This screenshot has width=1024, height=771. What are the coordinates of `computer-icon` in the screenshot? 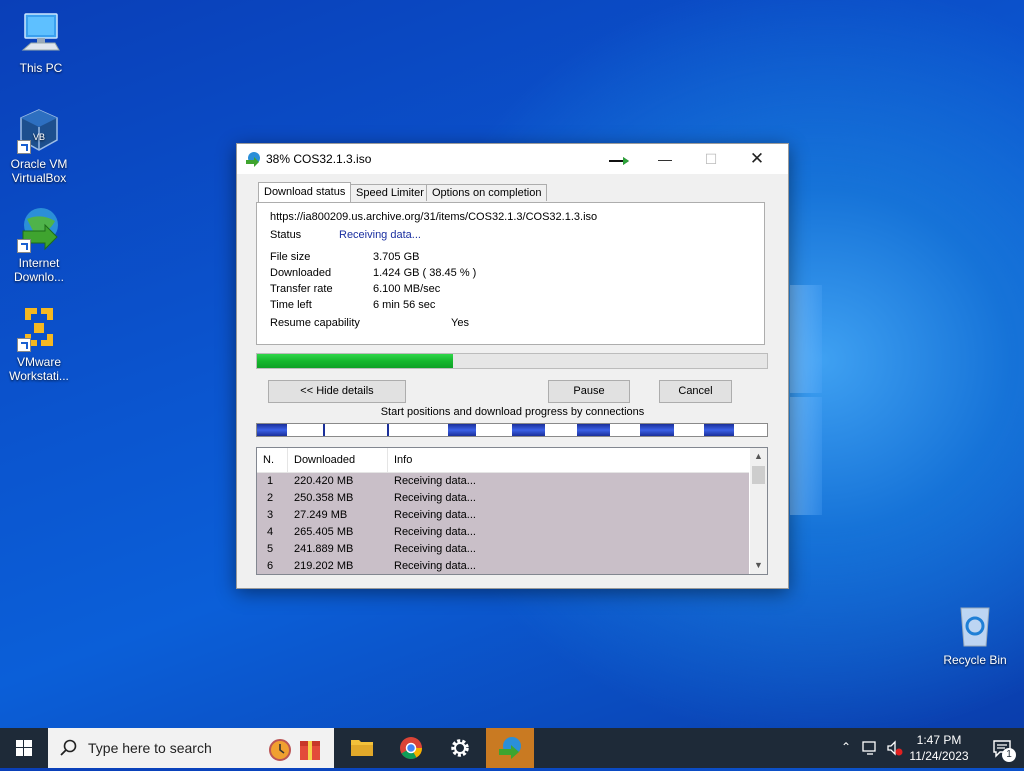 It's located at (41, 34).